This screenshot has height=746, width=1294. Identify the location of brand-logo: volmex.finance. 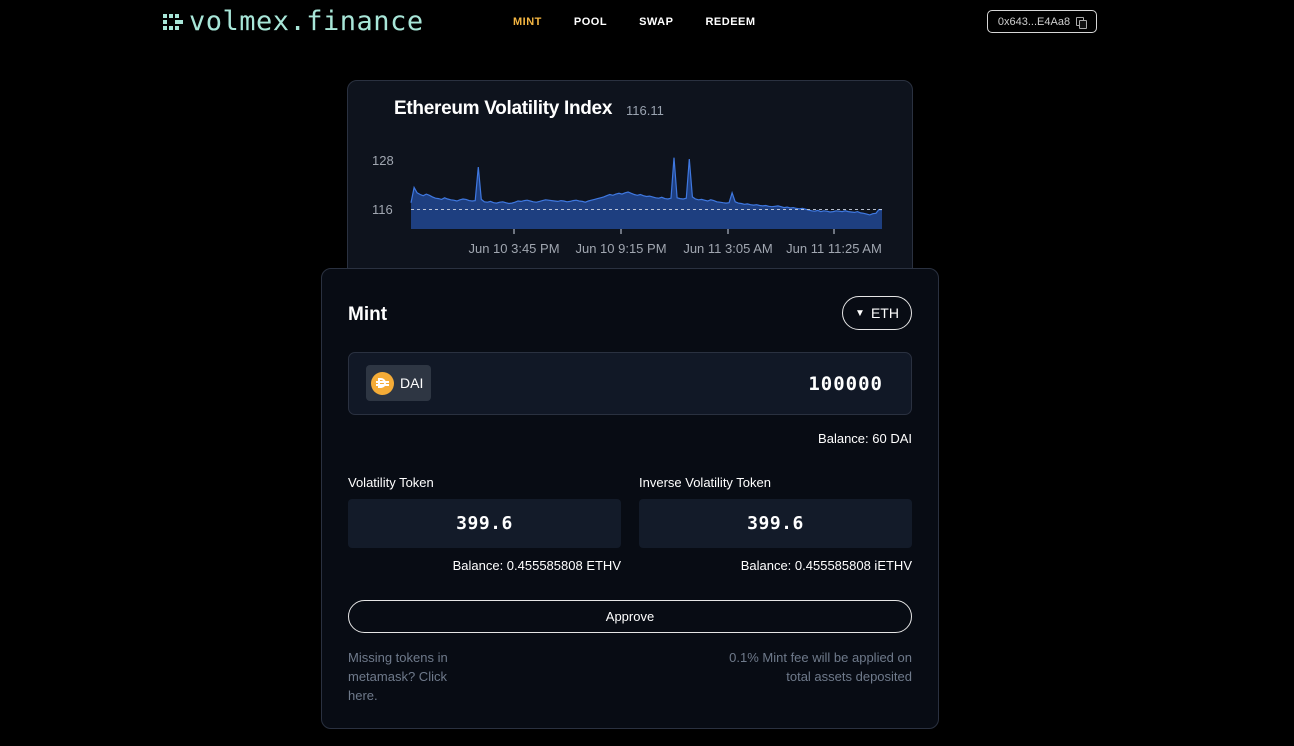
(293, 22).